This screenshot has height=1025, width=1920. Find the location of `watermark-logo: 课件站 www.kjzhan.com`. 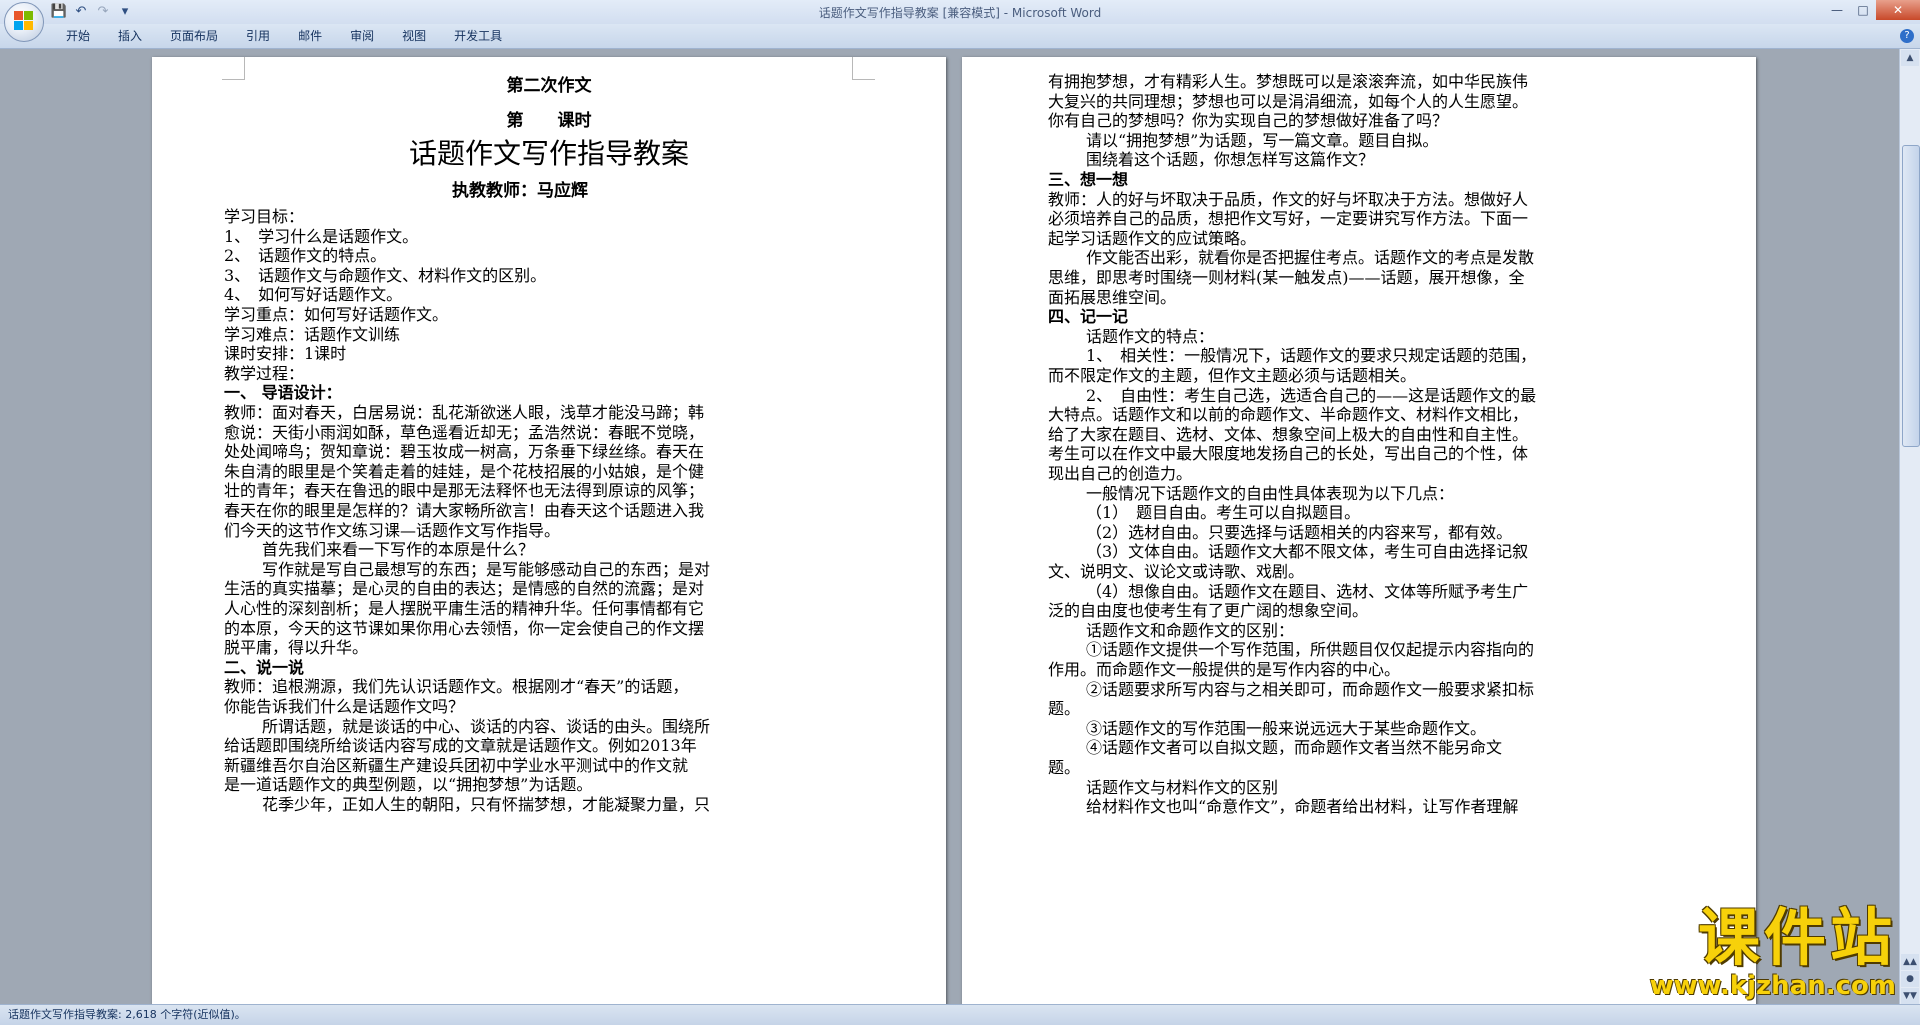

watermark-logo: 课件站 www.kjzhan.com is located at coordinates (1772, 951).